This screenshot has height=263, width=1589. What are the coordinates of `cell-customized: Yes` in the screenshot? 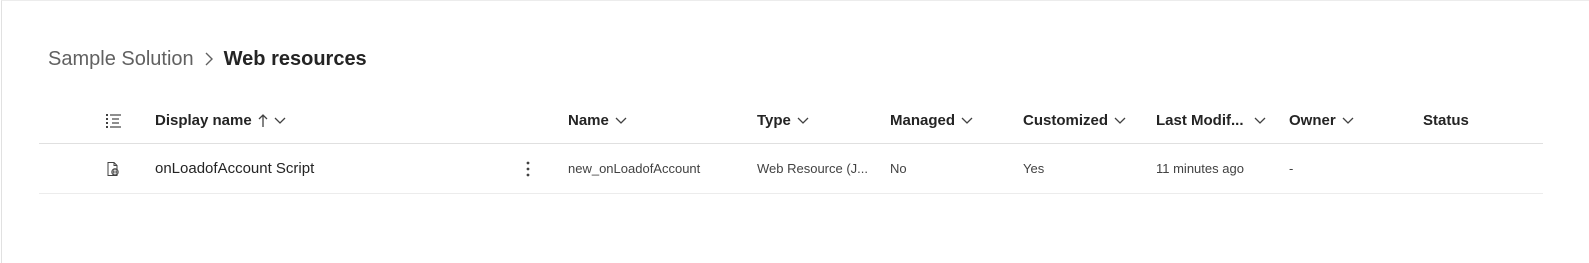 It's located at (1034, 168).